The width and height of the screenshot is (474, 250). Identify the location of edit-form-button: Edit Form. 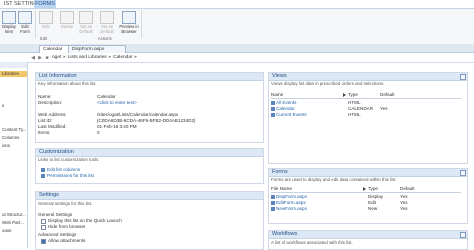
(25, 22).